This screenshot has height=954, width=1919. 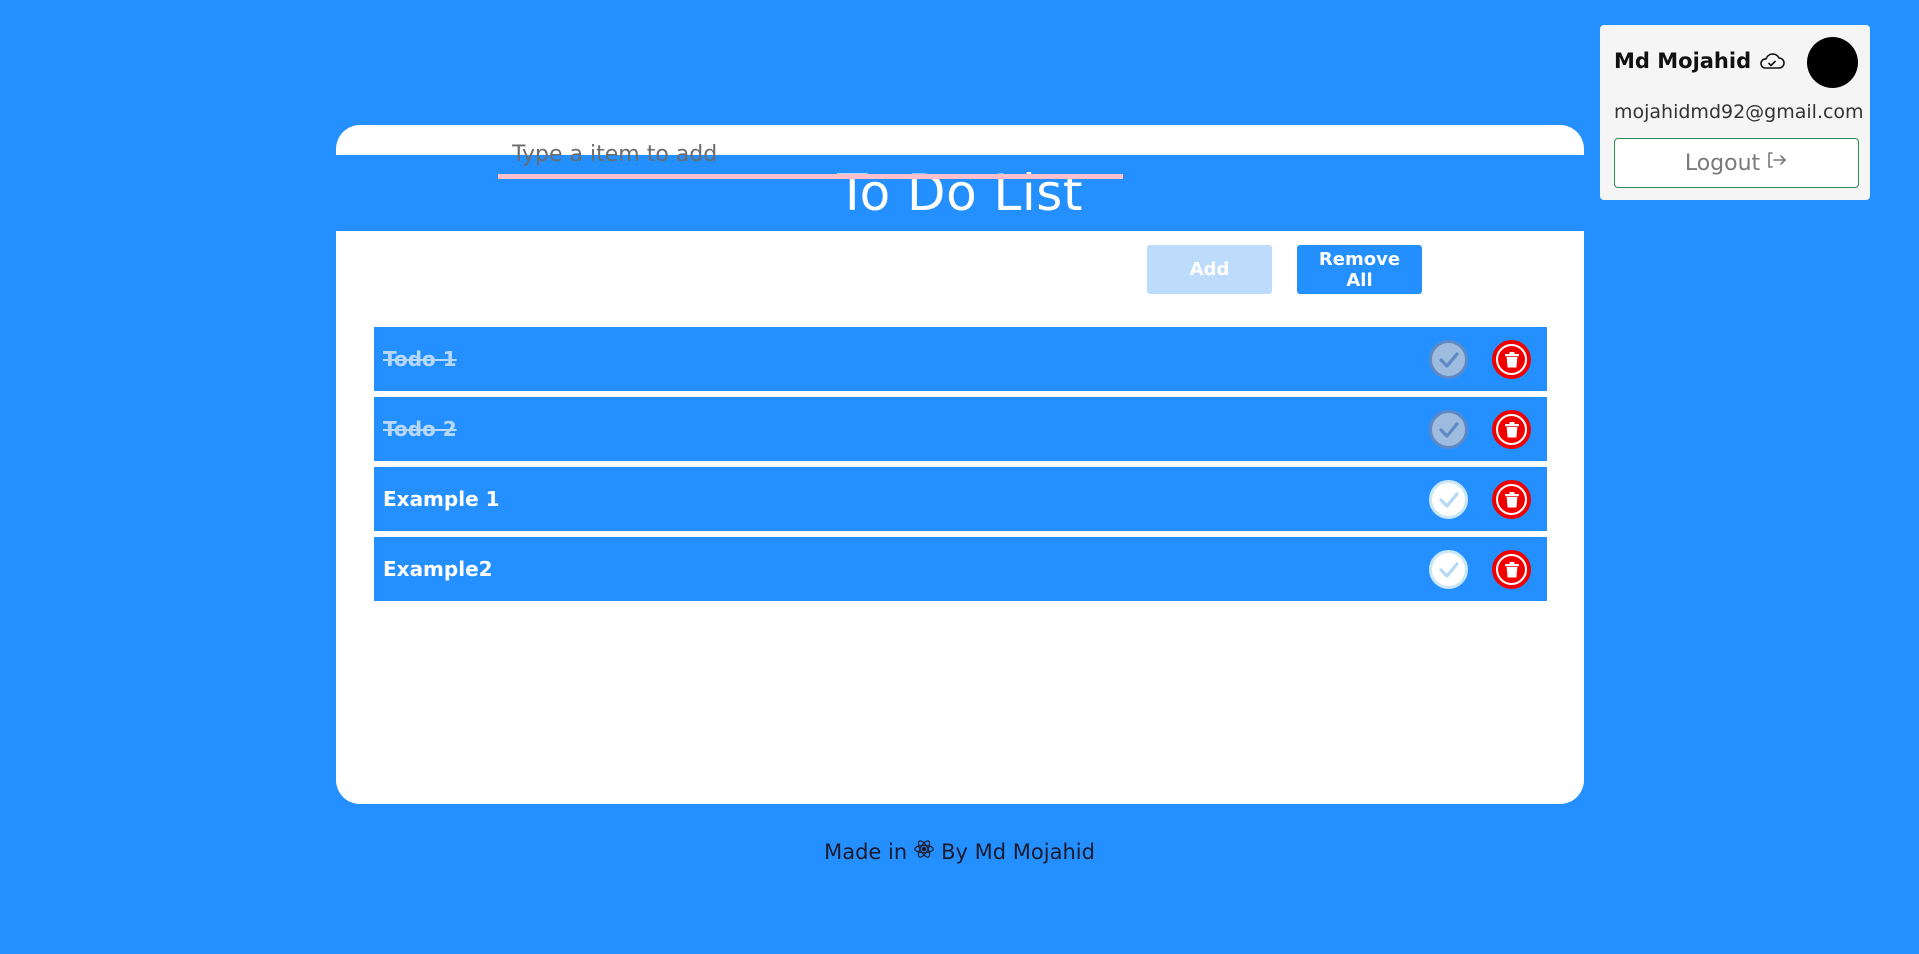 What do you see at coordinates (1359, 269) in the screenshot?
I see `remove-all-button: Remove All` at bounding box center [1359, 269].